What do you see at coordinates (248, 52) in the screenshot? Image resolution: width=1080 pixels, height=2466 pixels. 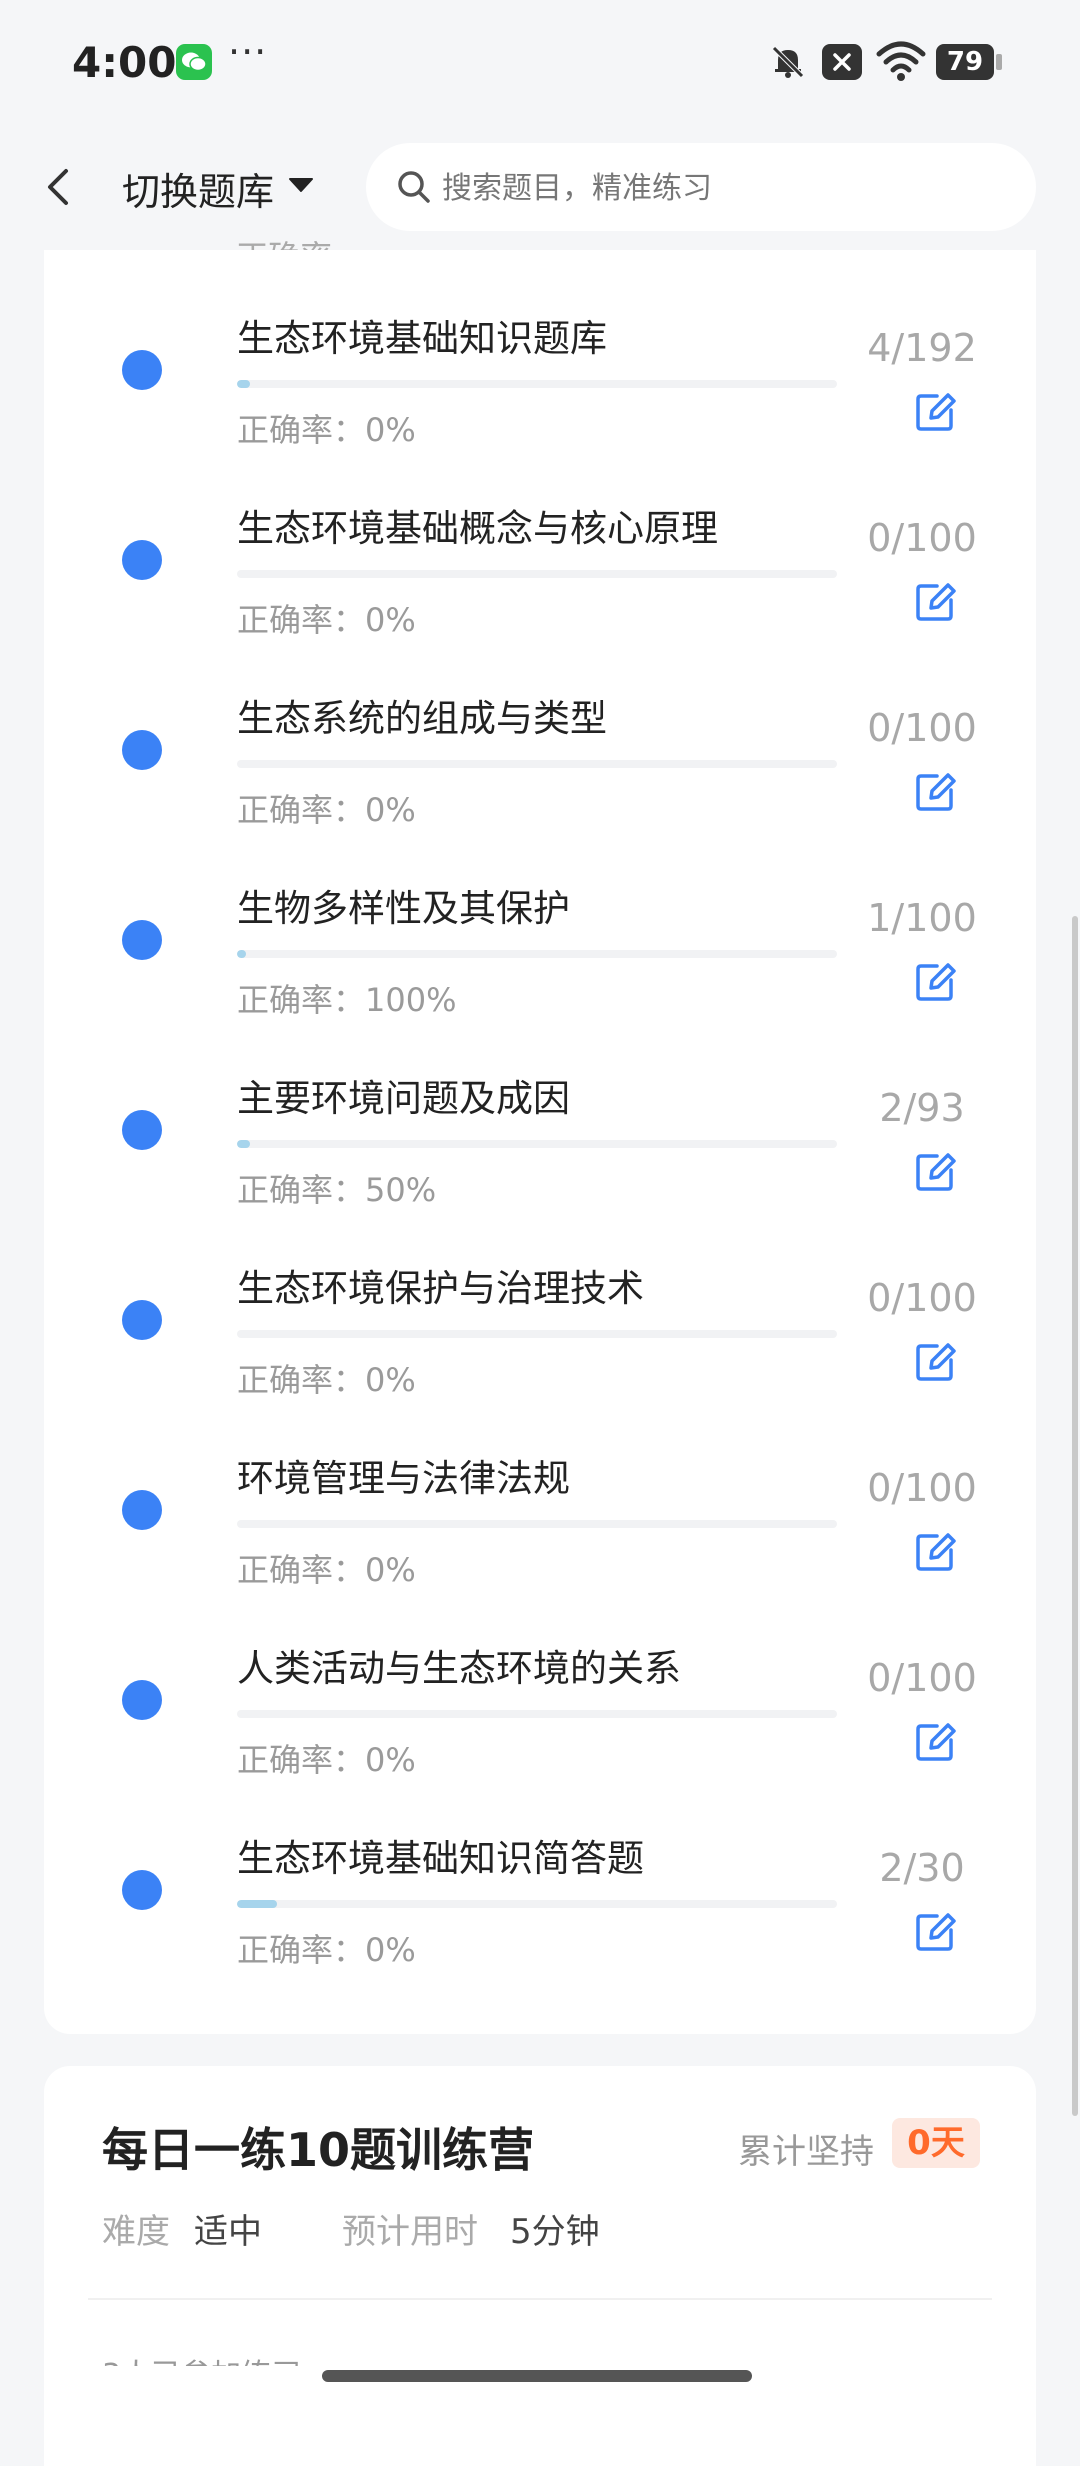 I see `more-notifications-icon: ···` at bounding box center [248, 52].